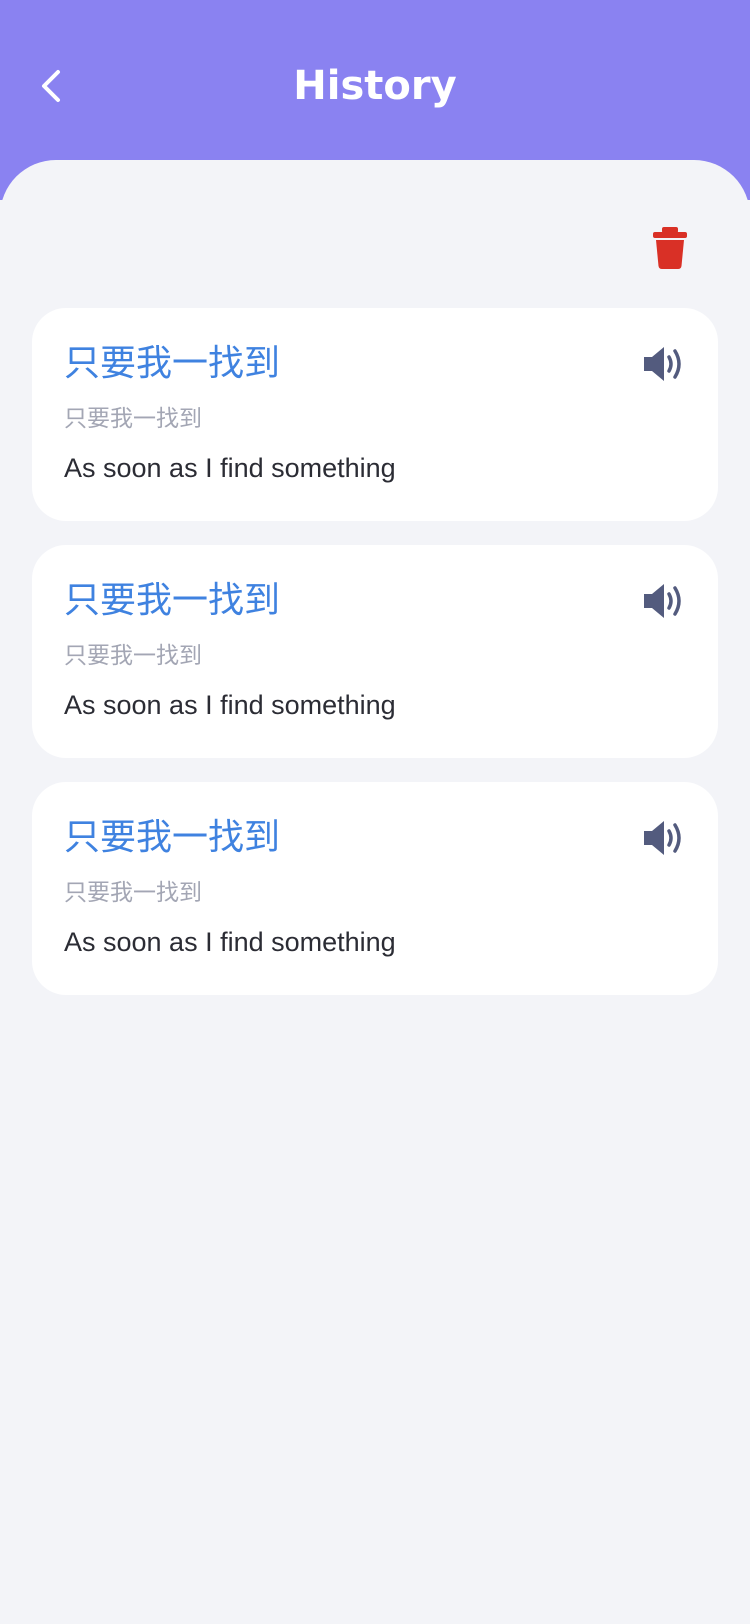  I want to click on trash-icon, so click(670, 248).